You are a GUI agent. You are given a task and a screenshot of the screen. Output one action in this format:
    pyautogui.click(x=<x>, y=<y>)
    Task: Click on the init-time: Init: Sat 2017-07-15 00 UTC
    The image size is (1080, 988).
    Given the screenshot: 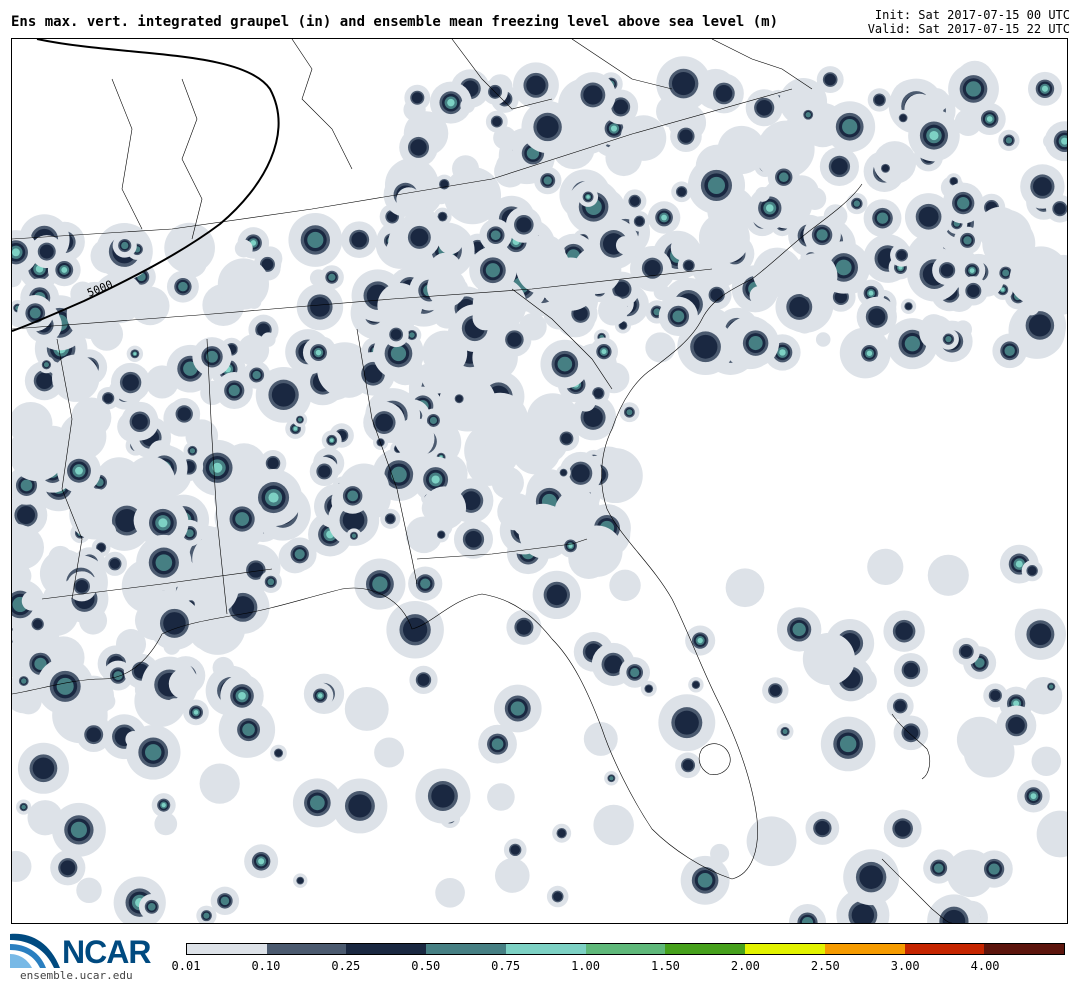 What is the action you would take?
    pyautogui.click(x=972, y=15)
    